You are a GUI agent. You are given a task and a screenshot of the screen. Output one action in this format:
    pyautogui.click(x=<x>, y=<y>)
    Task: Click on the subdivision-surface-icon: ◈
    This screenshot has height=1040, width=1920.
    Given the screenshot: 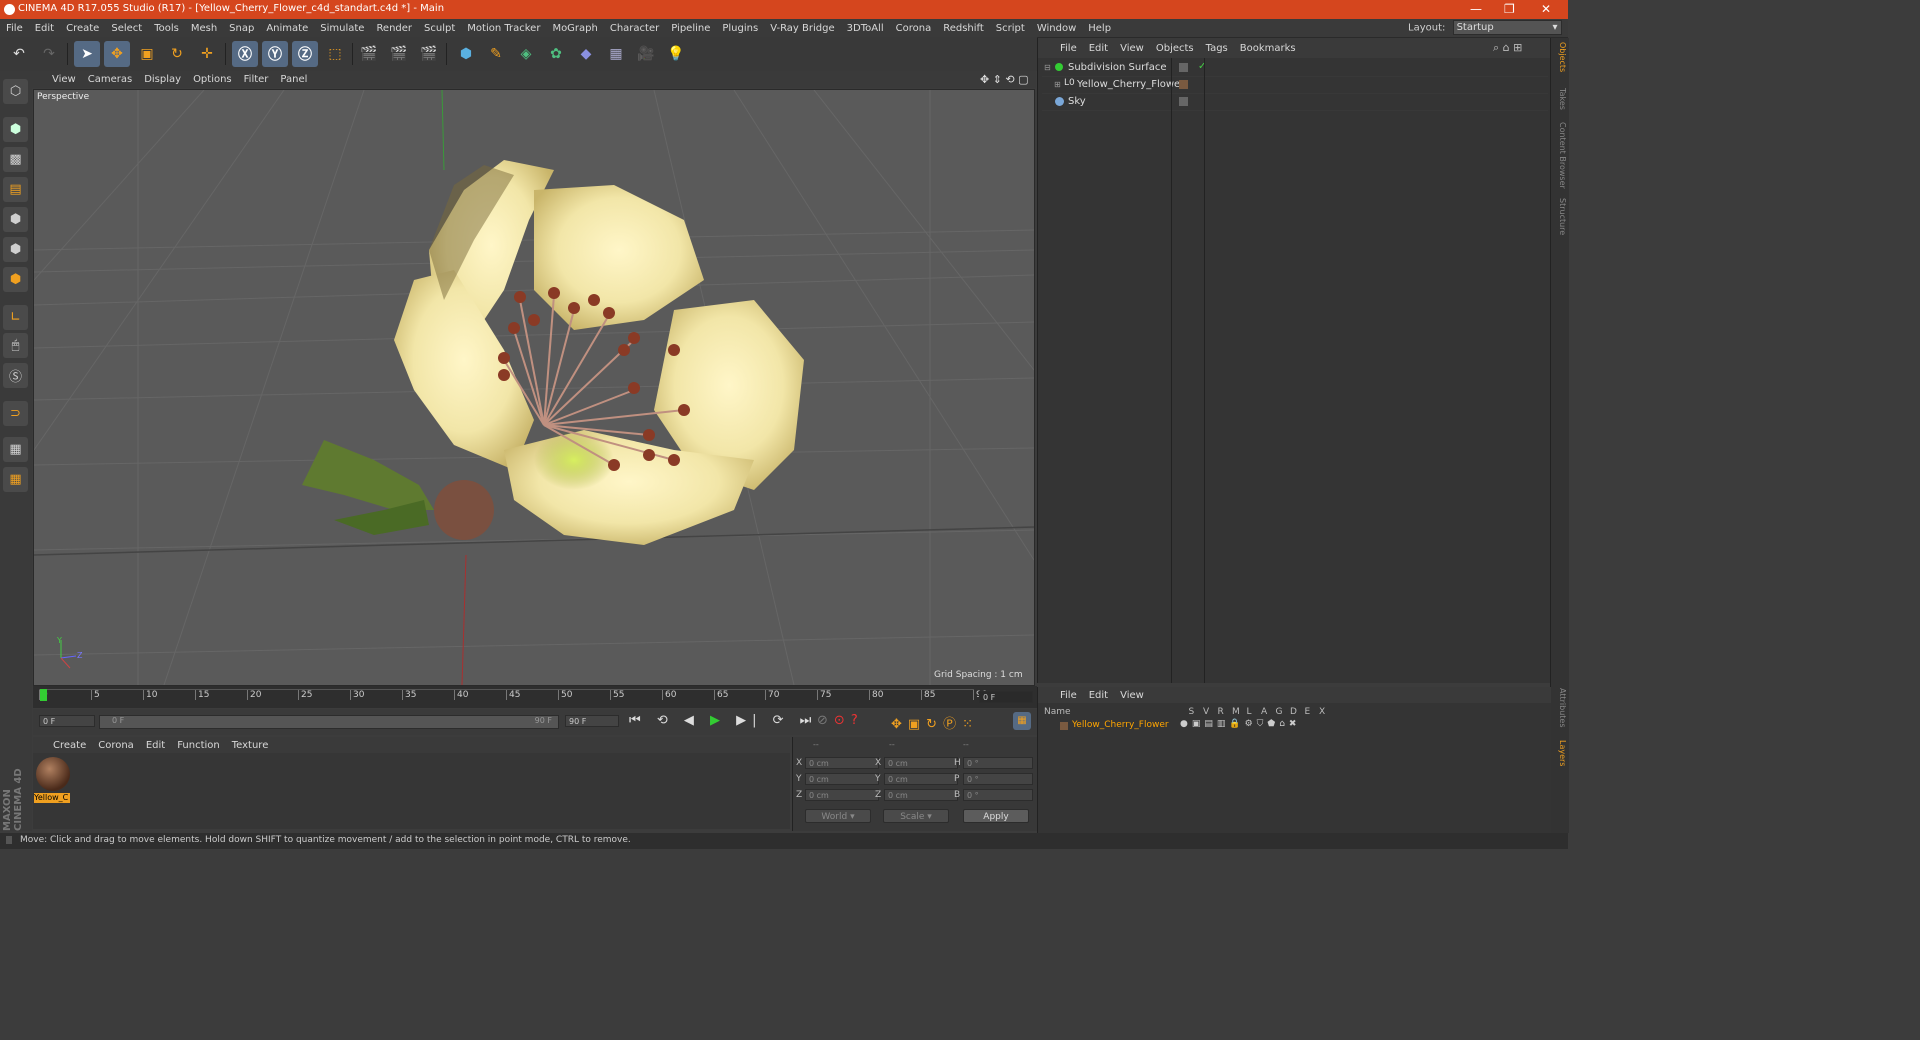 What is the action you would take?
    pyautogui.click(x=526, y=54)
    